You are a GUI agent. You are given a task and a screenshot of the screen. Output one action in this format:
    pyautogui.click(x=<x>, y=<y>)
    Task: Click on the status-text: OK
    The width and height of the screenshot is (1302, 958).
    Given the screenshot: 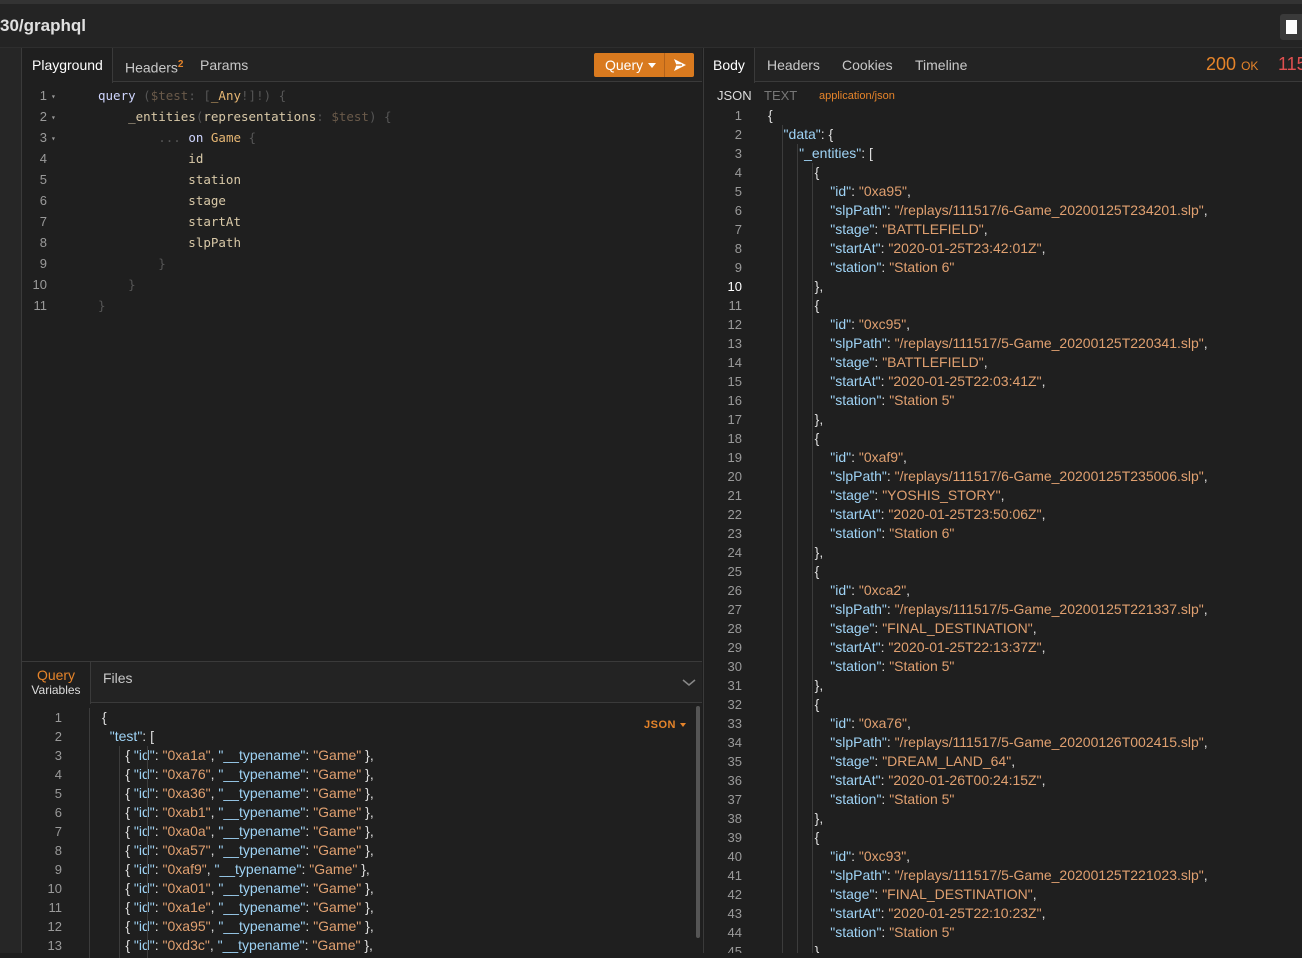 What is the action you would take?
    pyautogui.click(x=1250, y=66)
    